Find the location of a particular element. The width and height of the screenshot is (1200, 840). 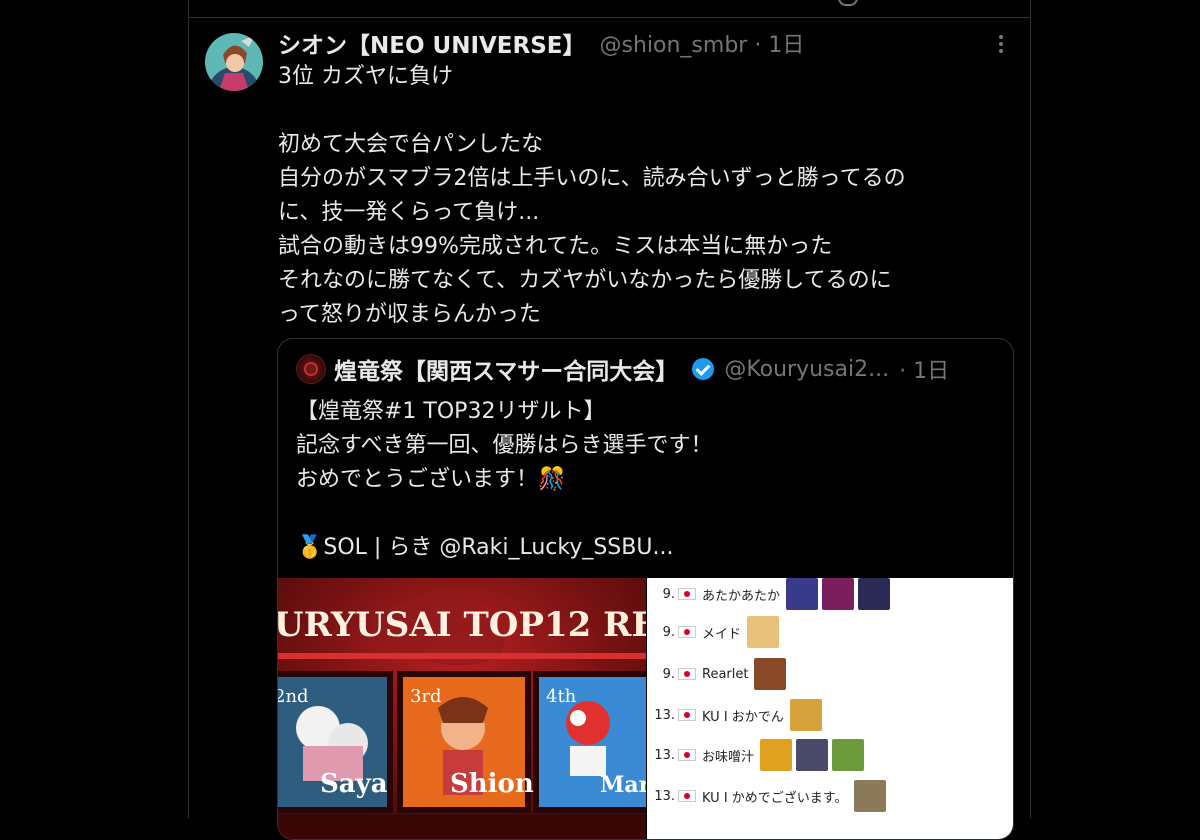

place-player-name: Saya is located at coordinates (354, 784).